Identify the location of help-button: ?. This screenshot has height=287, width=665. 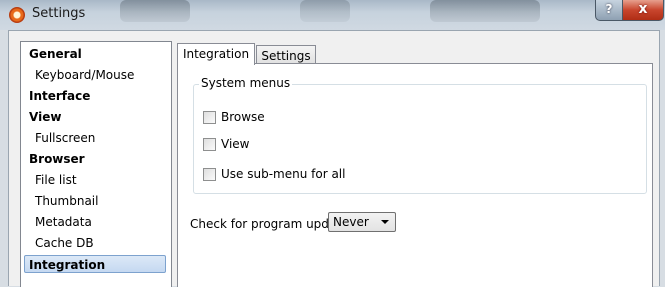
(609, 10).